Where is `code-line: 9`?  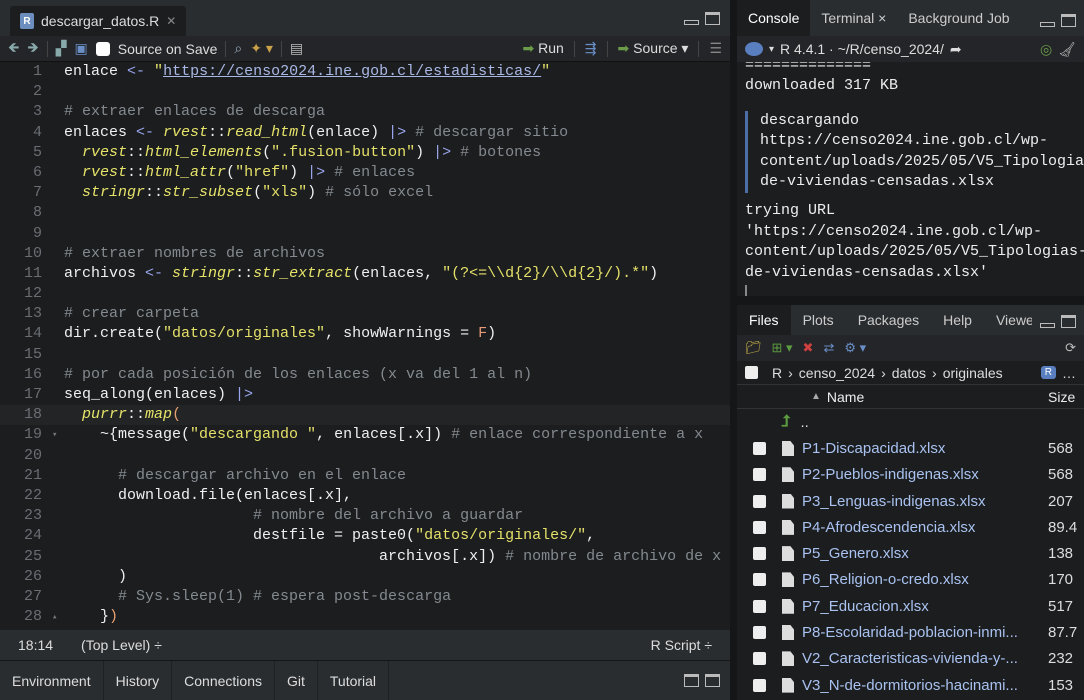 code-line: 9 is located at coordinates (365, 234).